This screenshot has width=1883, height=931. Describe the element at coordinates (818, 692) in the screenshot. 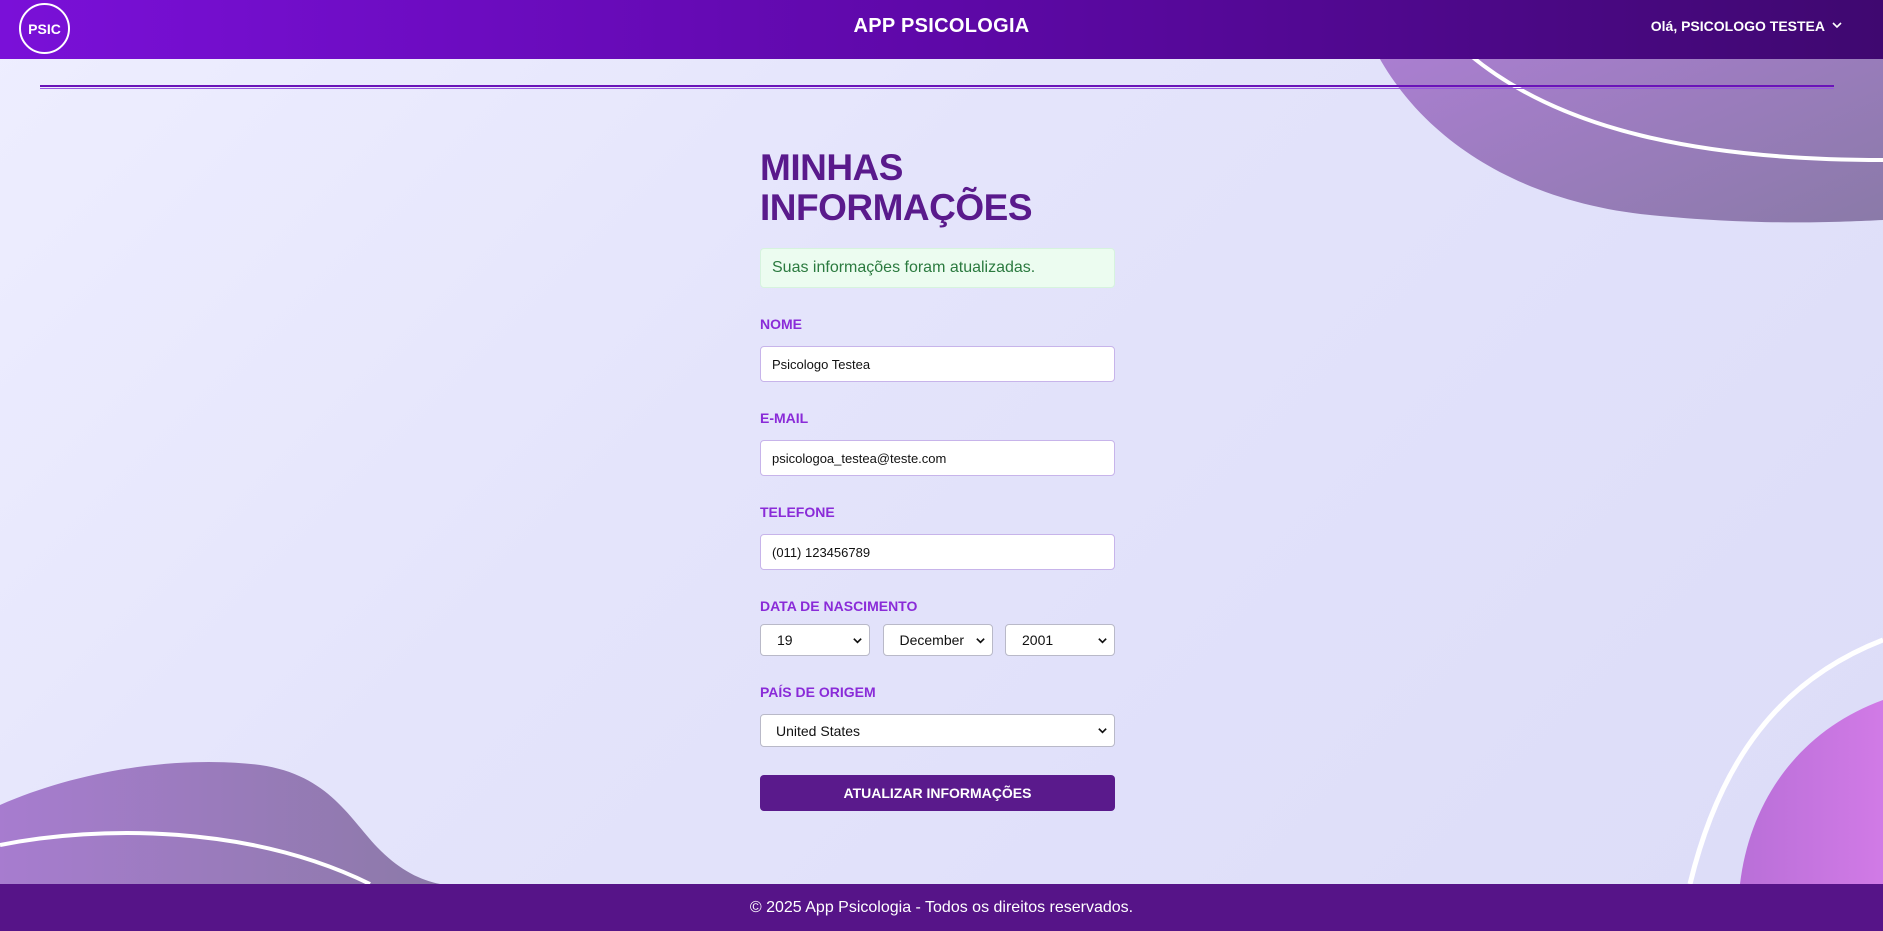

I see `country-label: PAÍS DE ORIGEM` at that location.